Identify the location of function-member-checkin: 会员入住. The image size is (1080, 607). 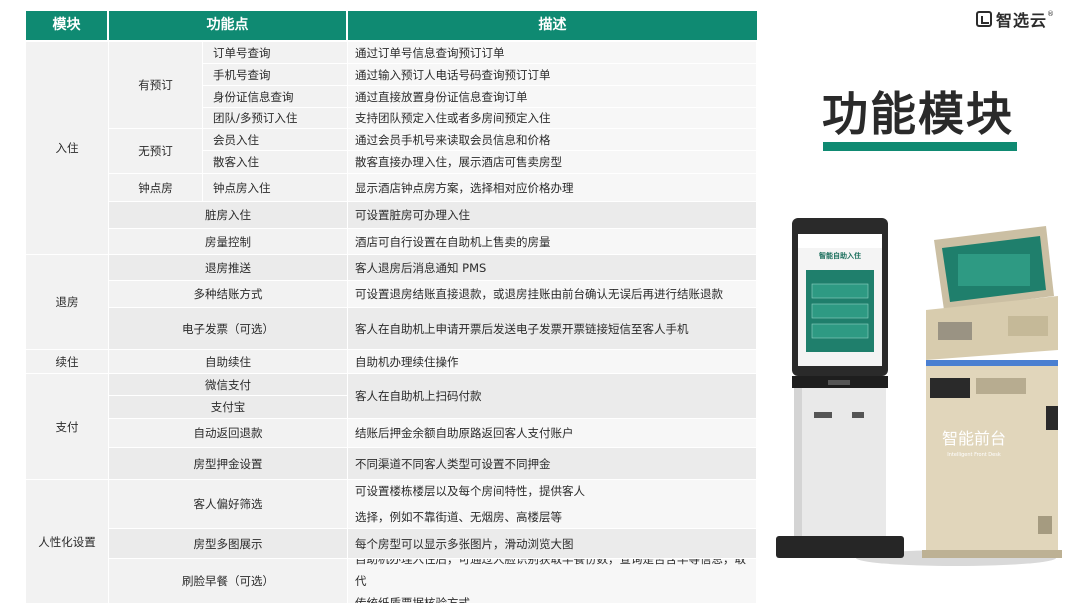
(275, 140).